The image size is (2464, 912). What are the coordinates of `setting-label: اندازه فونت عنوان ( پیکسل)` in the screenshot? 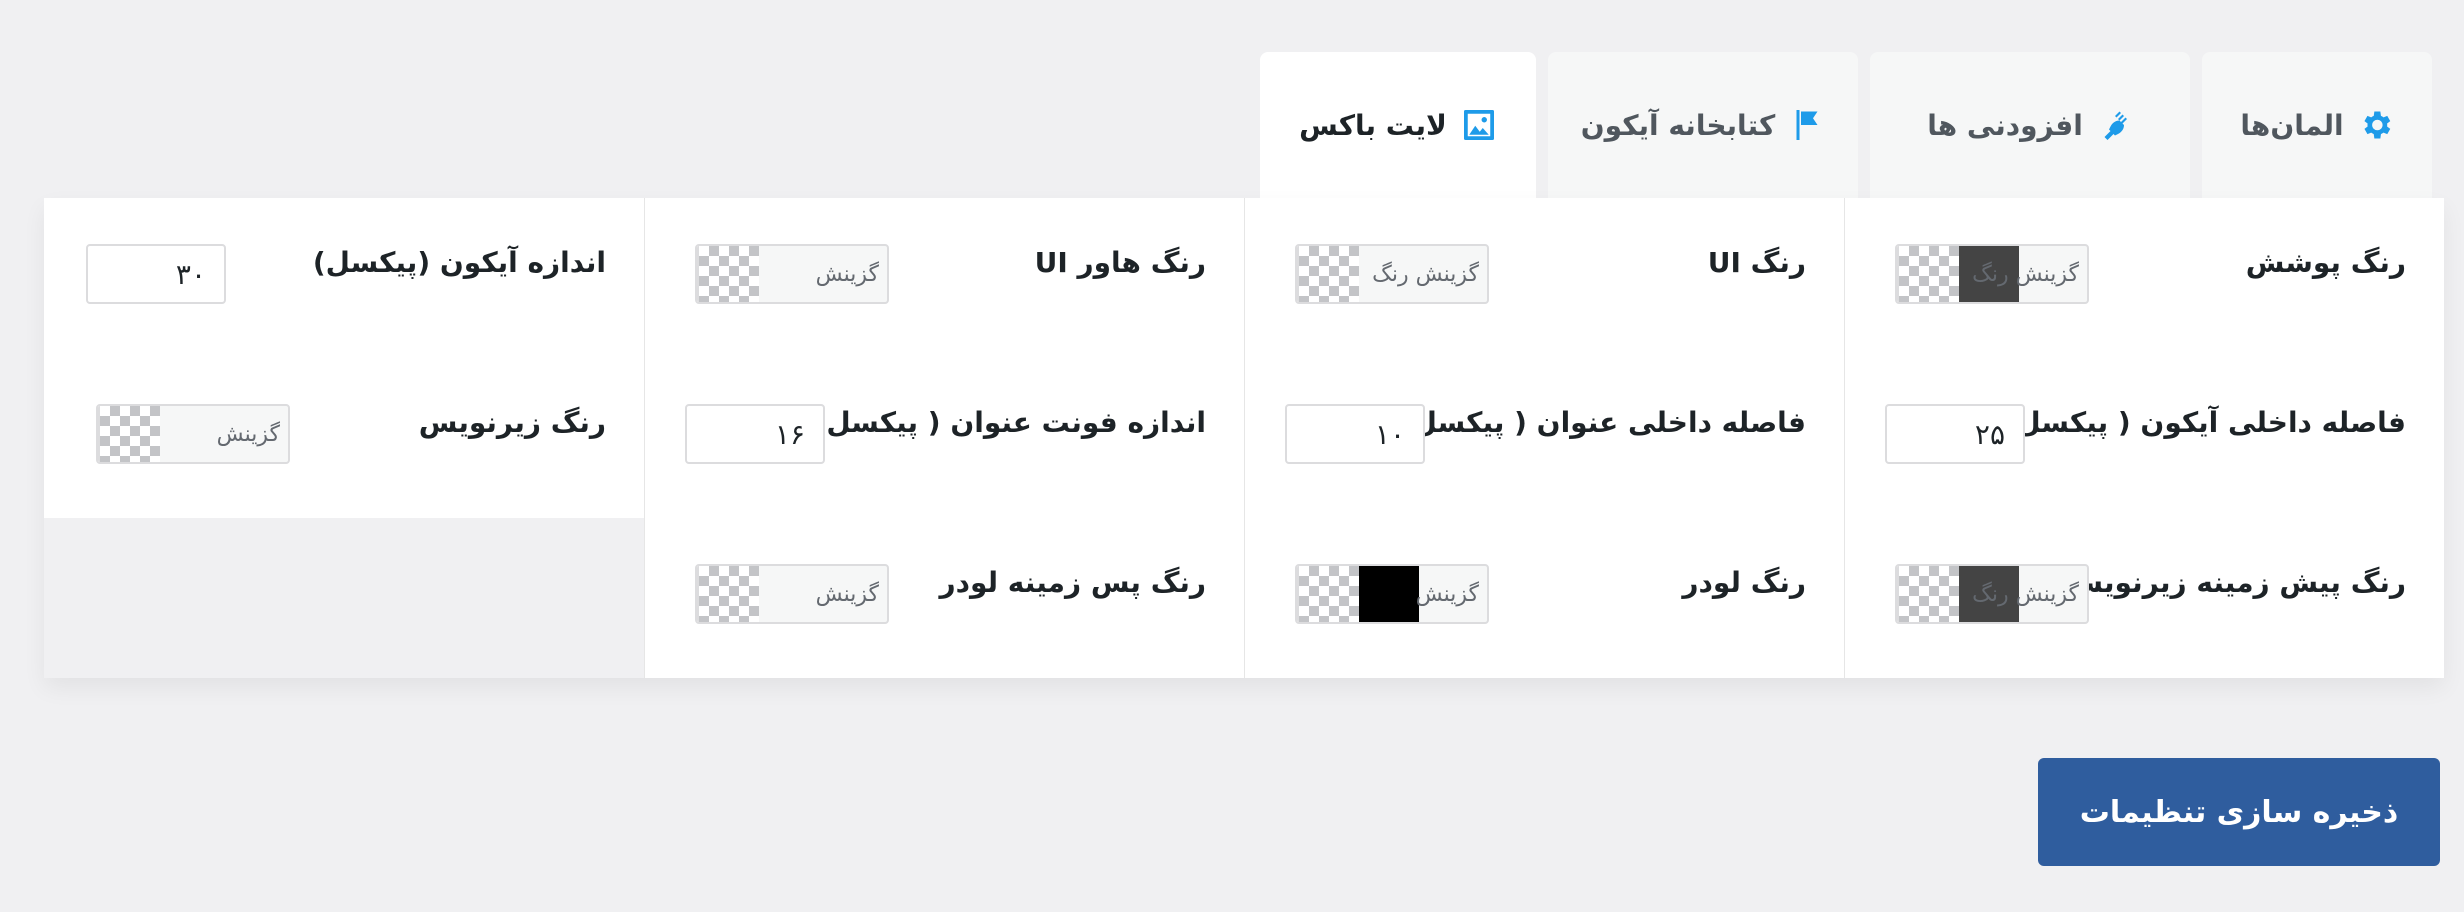 It's located at (1009, 422).